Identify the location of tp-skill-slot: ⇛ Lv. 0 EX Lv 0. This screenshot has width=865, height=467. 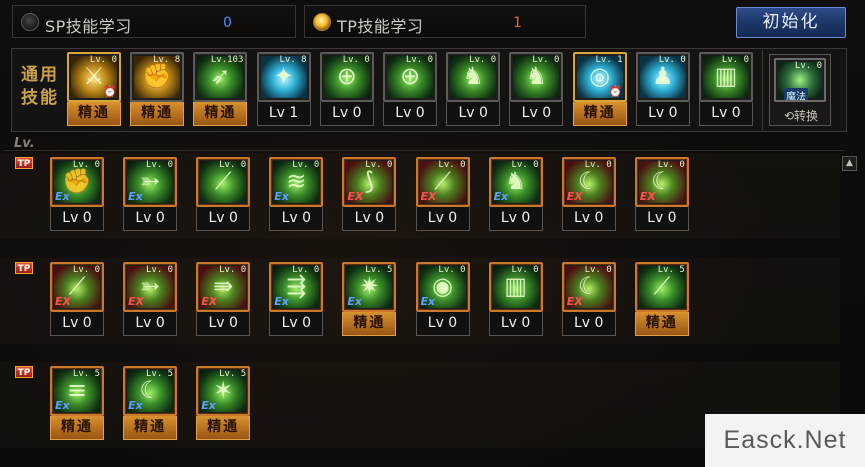
(223, 300).